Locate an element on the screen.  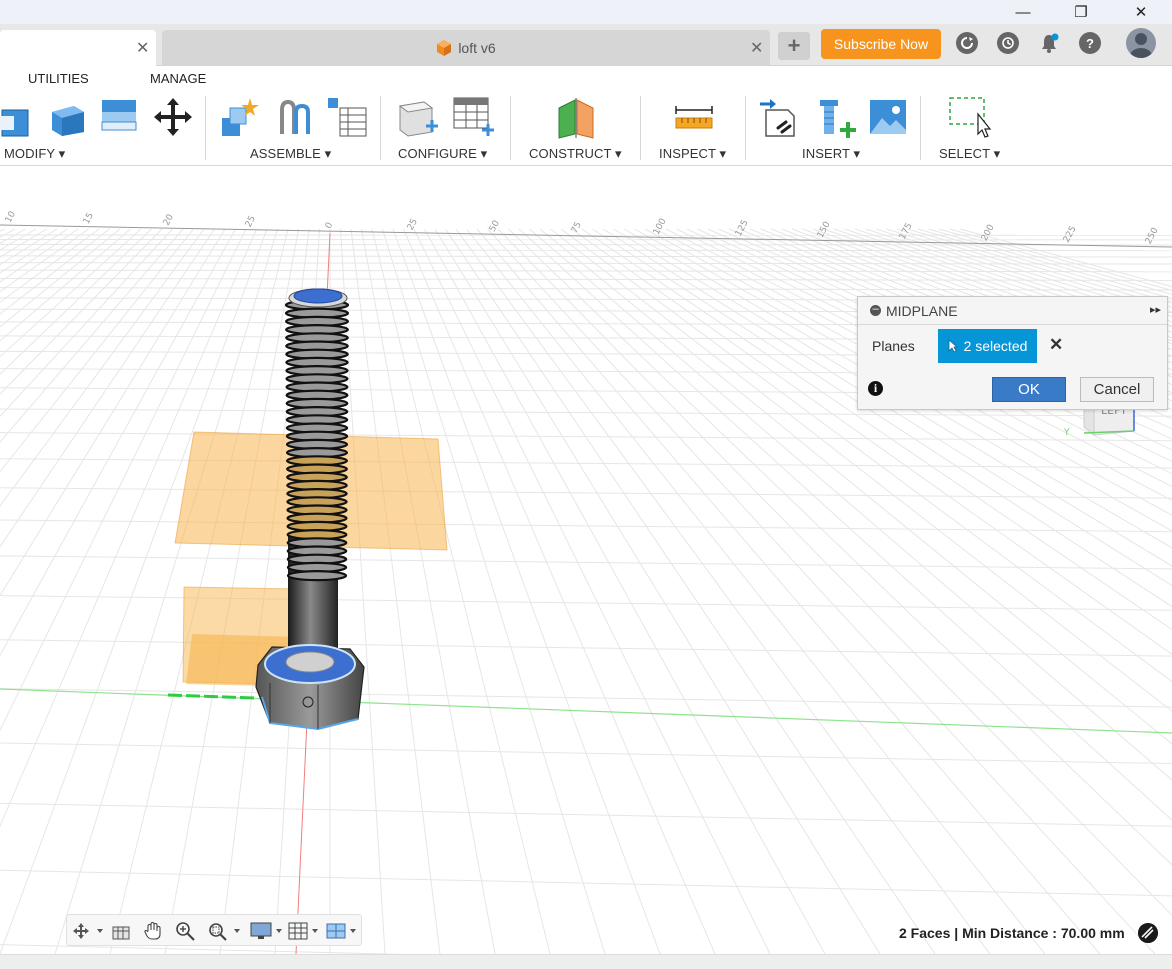
look-at-icon is located at coordinates (121, 931).